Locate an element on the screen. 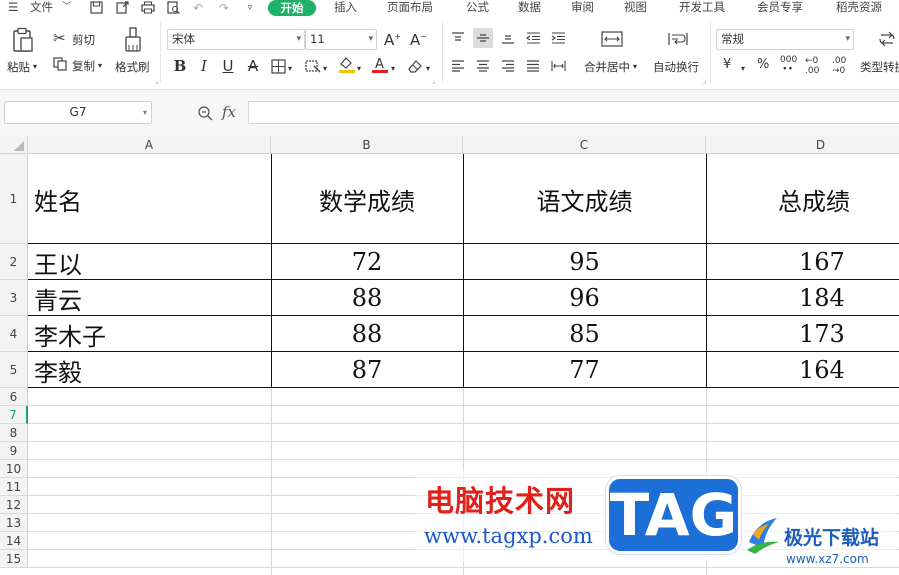 This screenshot has height=575, width=899. formula-input is located at coordinates (573, 112).